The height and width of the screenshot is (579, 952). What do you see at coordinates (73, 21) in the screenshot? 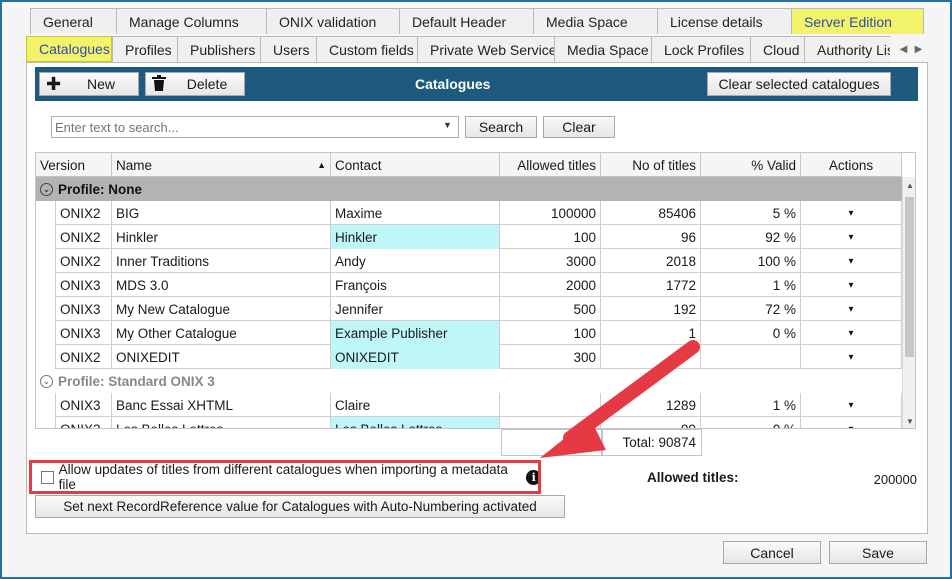
I see `tab-general: General` at bounding box center [73, 21].